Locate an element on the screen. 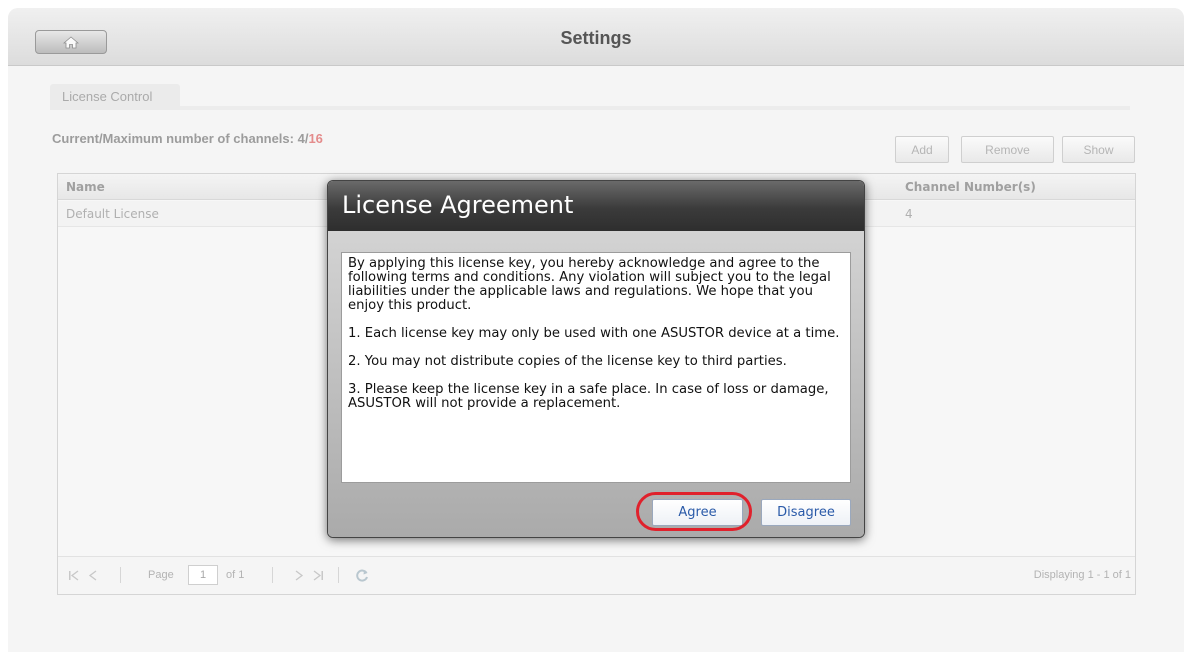 Image resolution: width=1184 pixels, height=652 pixels. tab-license-control: License Control is located at coordinates (115, 97).